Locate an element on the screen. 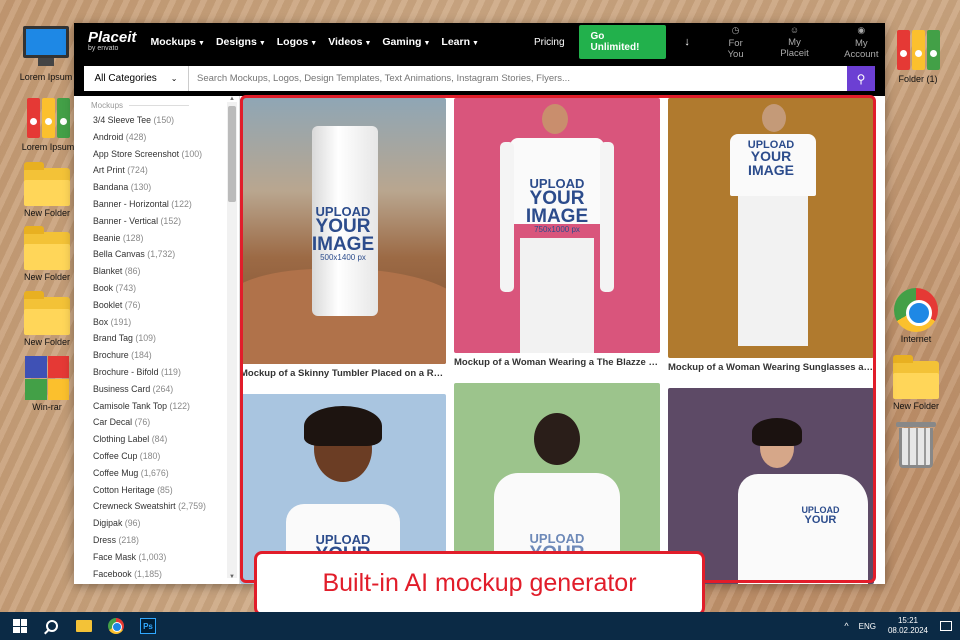 The height and width of the screenshot is (640, 960). windows-taskbar: Ps ^ ENG 15:21 08.02.2024 is located at coordinates (480, 626).